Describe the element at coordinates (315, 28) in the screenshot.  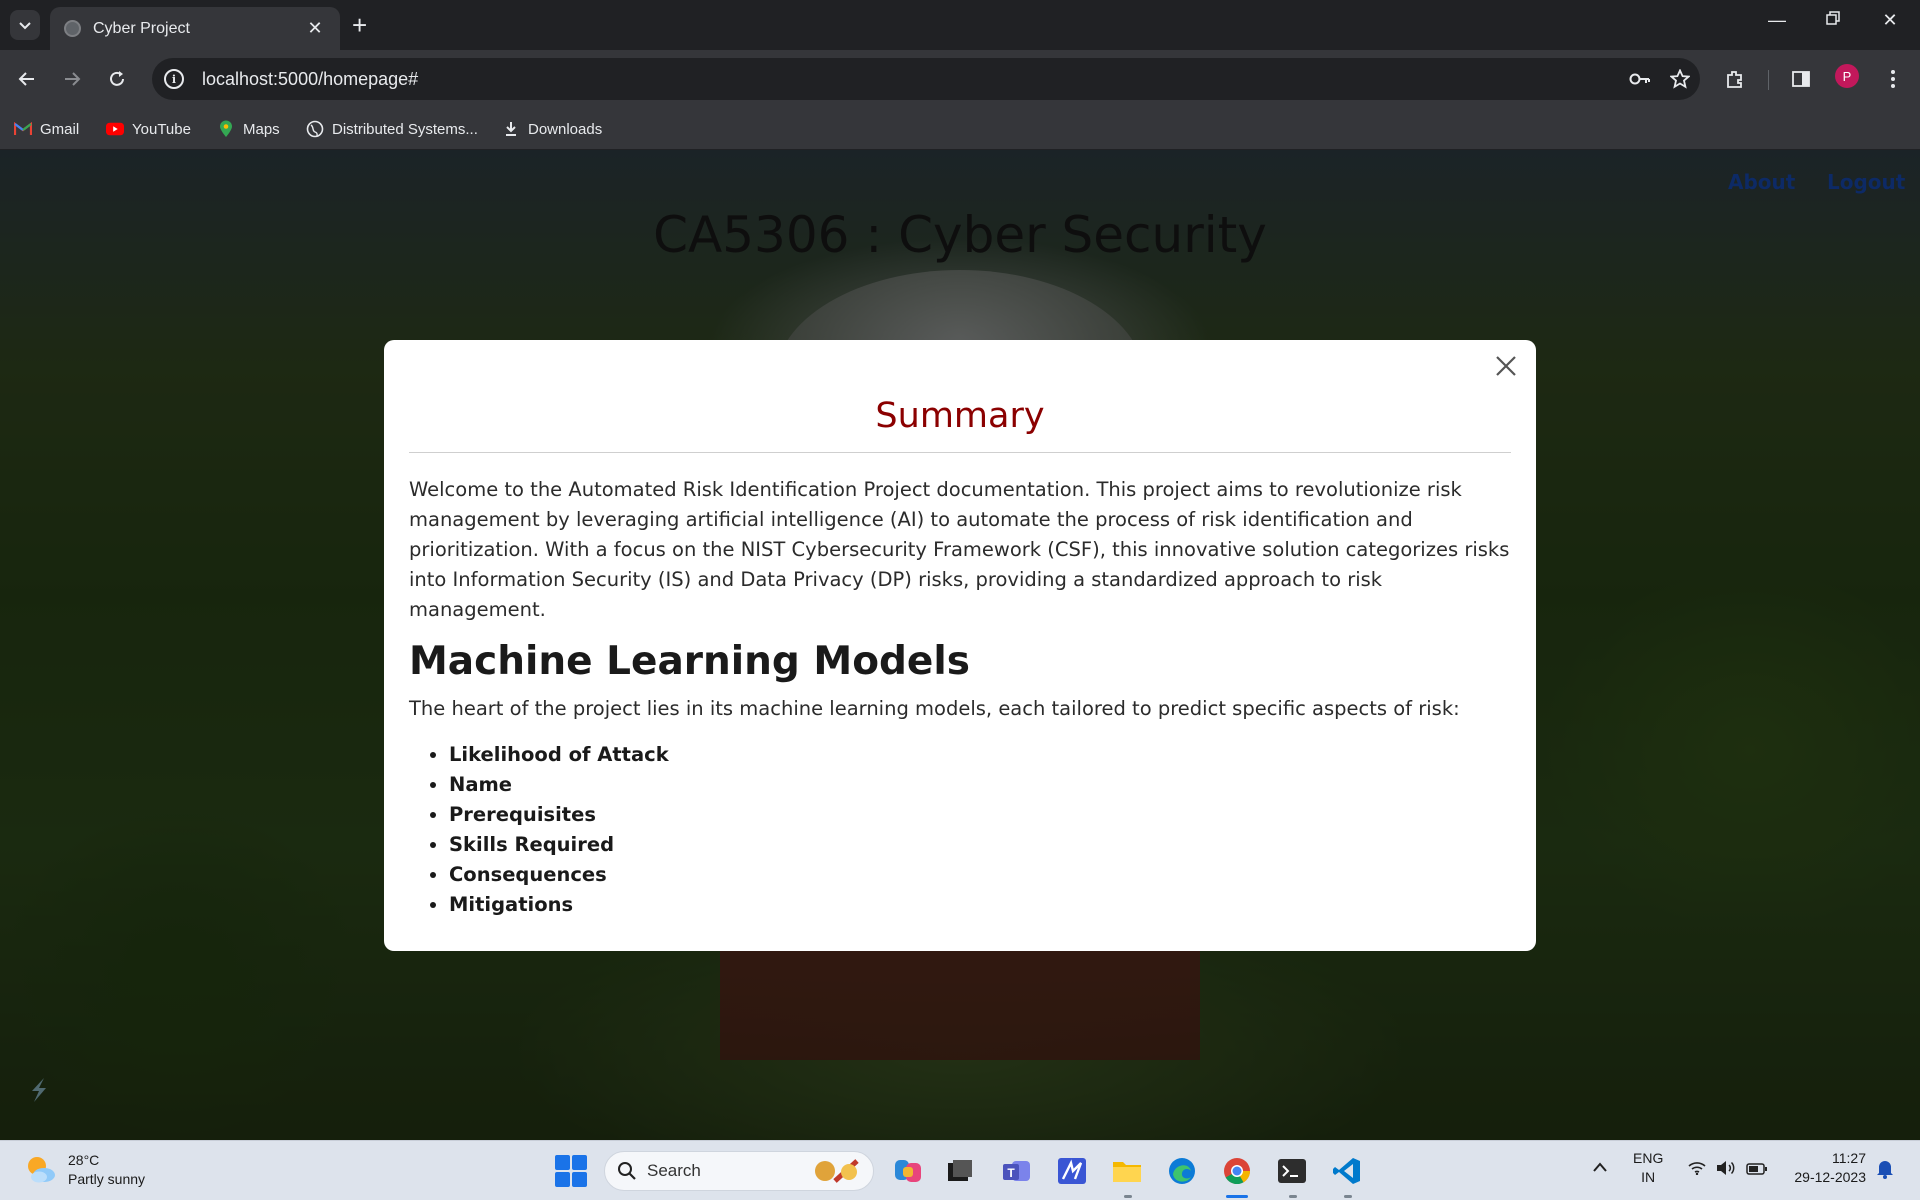
I see `tab-close-icon: ✕` at that location.